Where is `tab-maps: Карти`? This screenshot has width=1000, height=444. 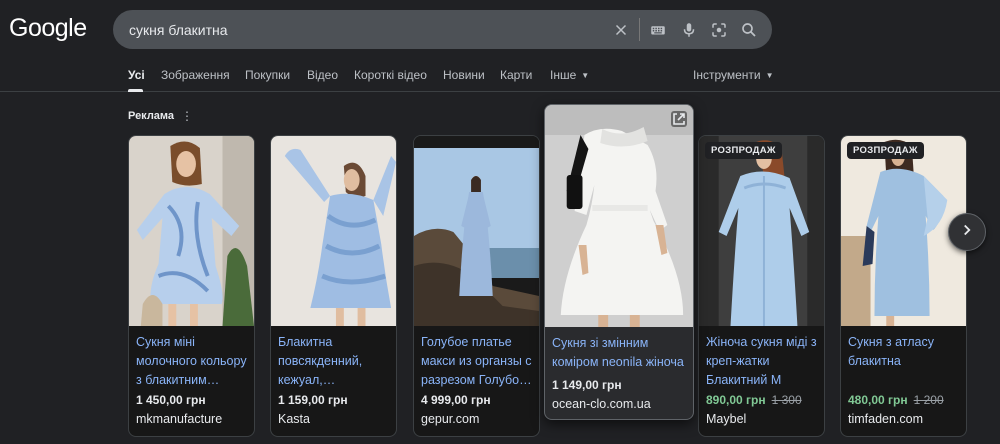 tab-maps: Карти is located at coordinates (516, 75).